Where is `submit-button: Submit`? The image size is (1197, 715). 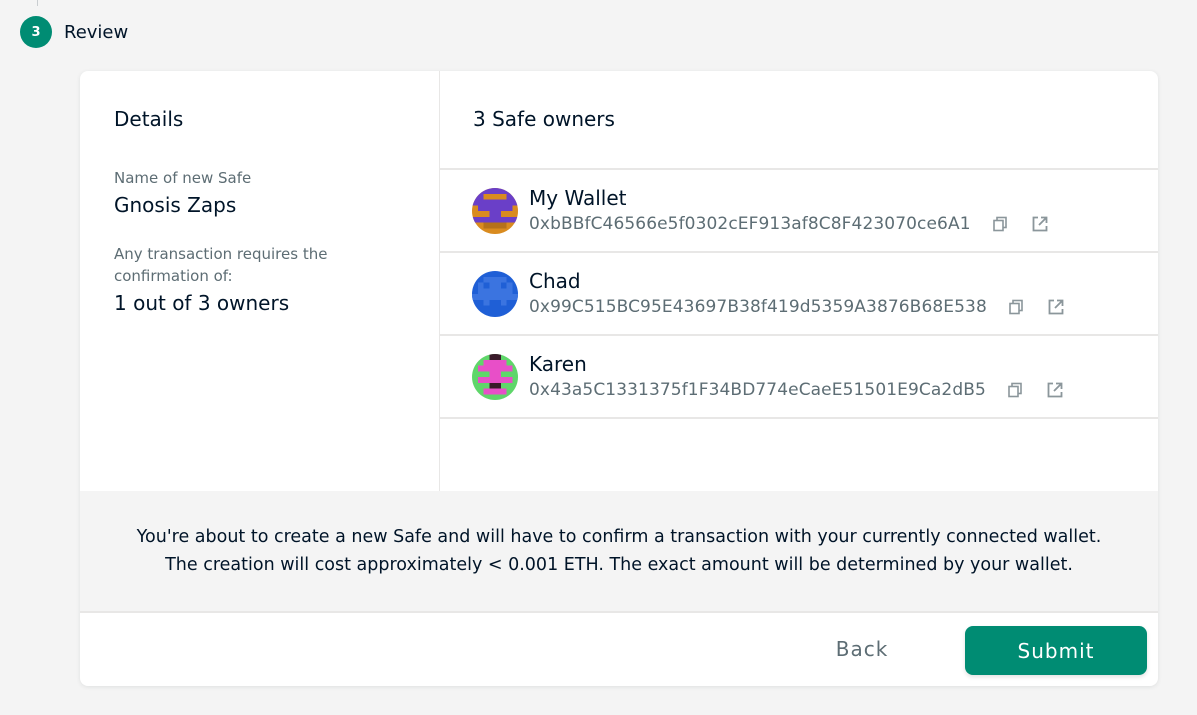
submit-button: Submit is located at coordinates (1056, 650).